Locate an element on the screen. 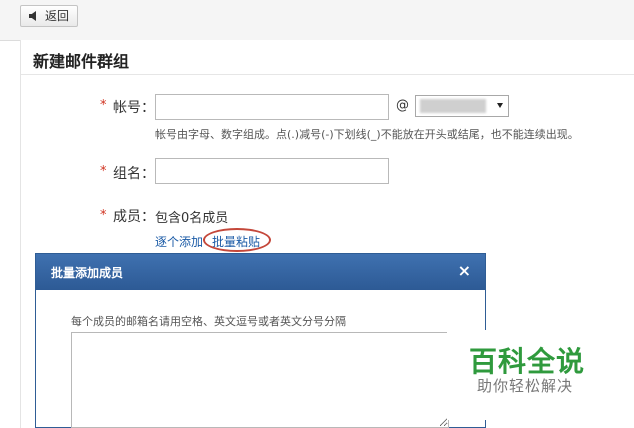  members-required-mark: * is located at coordinates (103, 215).